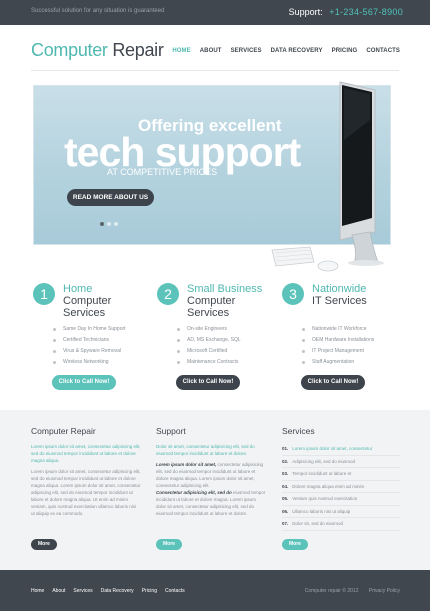 This screenshot has height=611, width=430. I want to click on nav-data-recovery: DATA RECOVERY, so click(297, 51).